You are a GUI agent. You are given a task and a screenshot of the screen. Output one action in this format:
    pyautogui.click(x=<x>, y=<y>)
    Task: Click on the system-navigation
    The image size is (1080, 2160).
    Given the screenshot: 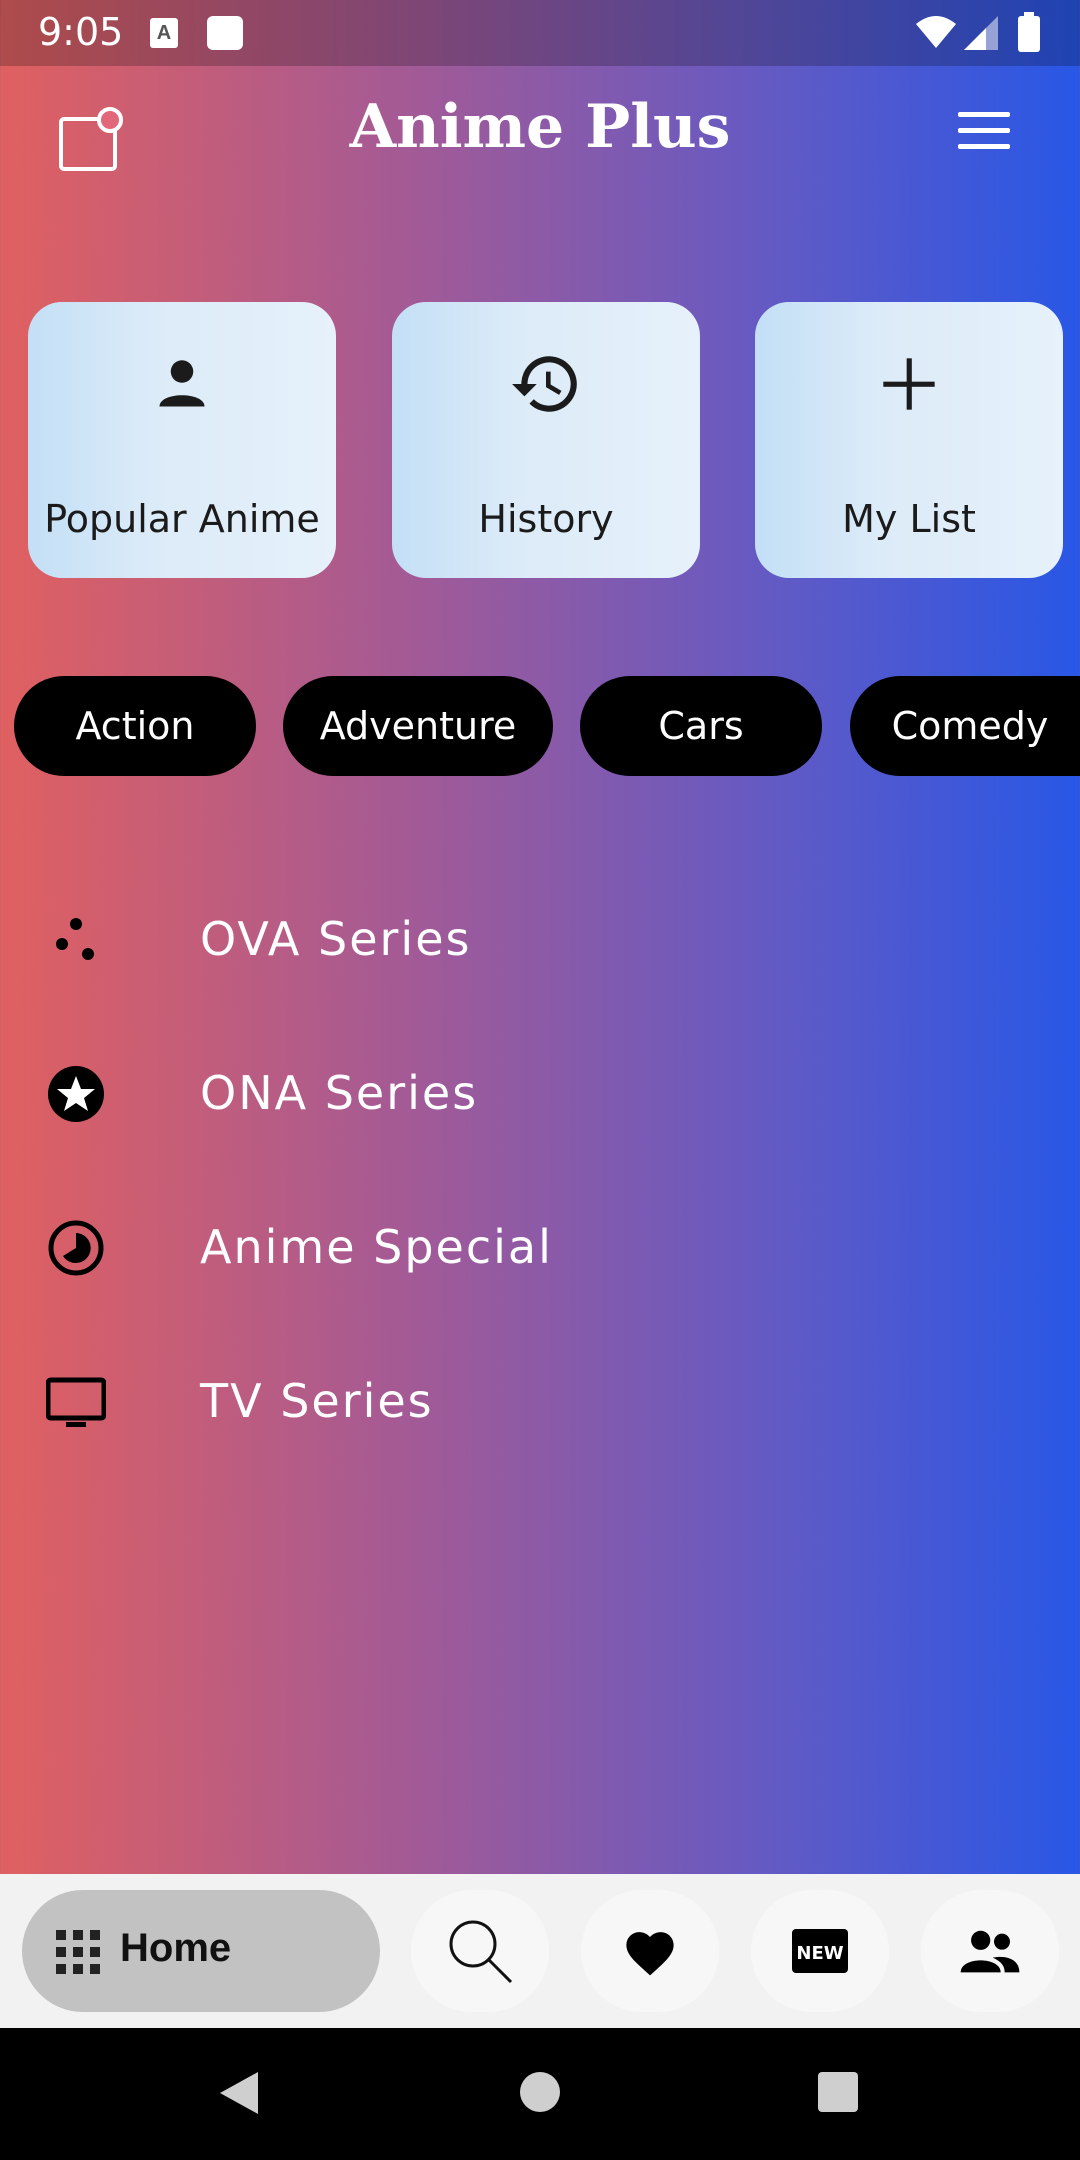 What is the action you would take?
    pyautogui.click(x=540, y=2094)
    